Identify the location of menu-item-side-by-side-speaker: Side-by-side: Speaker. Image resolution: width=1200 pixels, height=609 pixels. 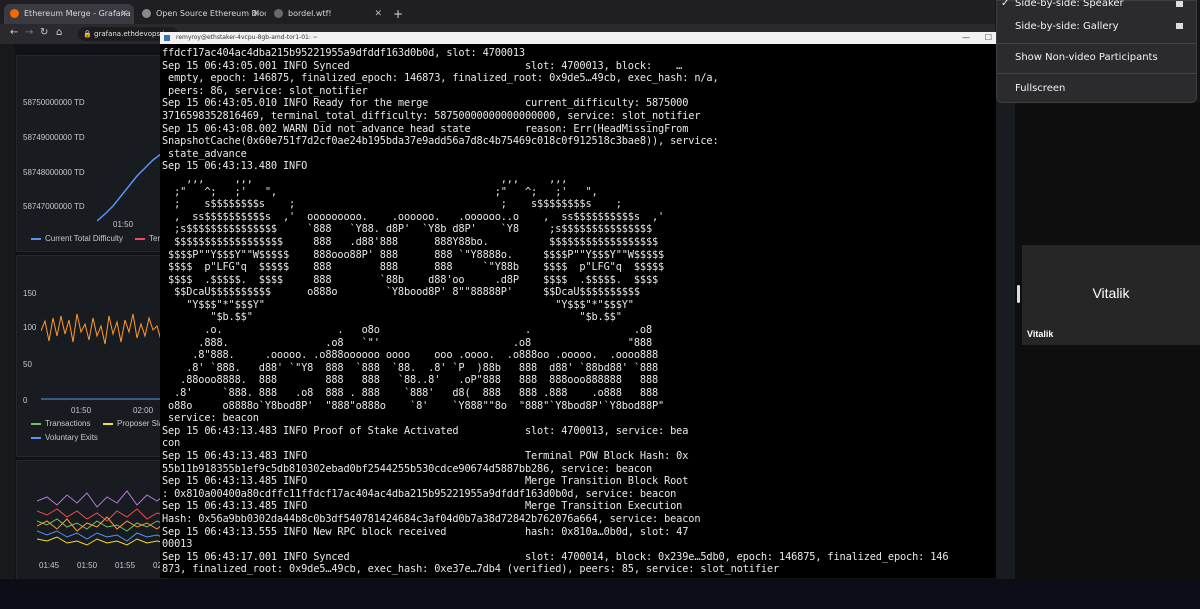
(1069, 4).